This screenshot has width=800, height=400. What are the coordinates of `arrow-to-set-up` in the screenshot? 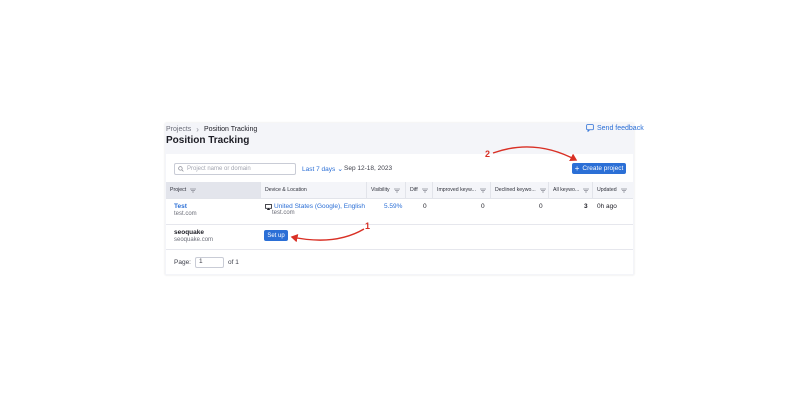 It's located at (327, 235).